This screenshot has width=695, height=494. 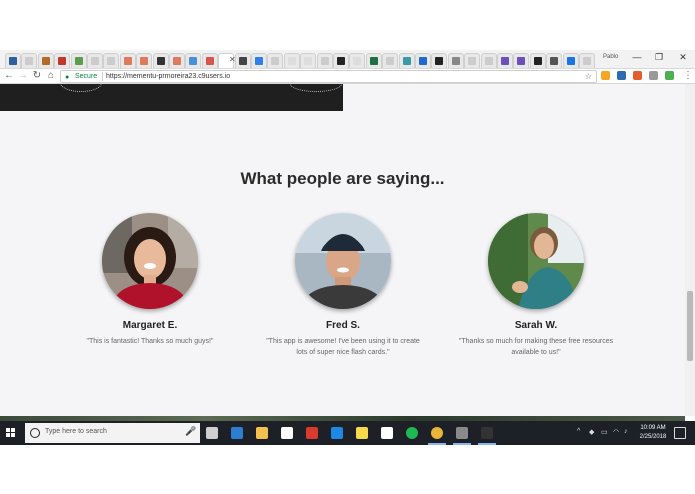 I want to click on google-icon, so click(x=291, y=61).